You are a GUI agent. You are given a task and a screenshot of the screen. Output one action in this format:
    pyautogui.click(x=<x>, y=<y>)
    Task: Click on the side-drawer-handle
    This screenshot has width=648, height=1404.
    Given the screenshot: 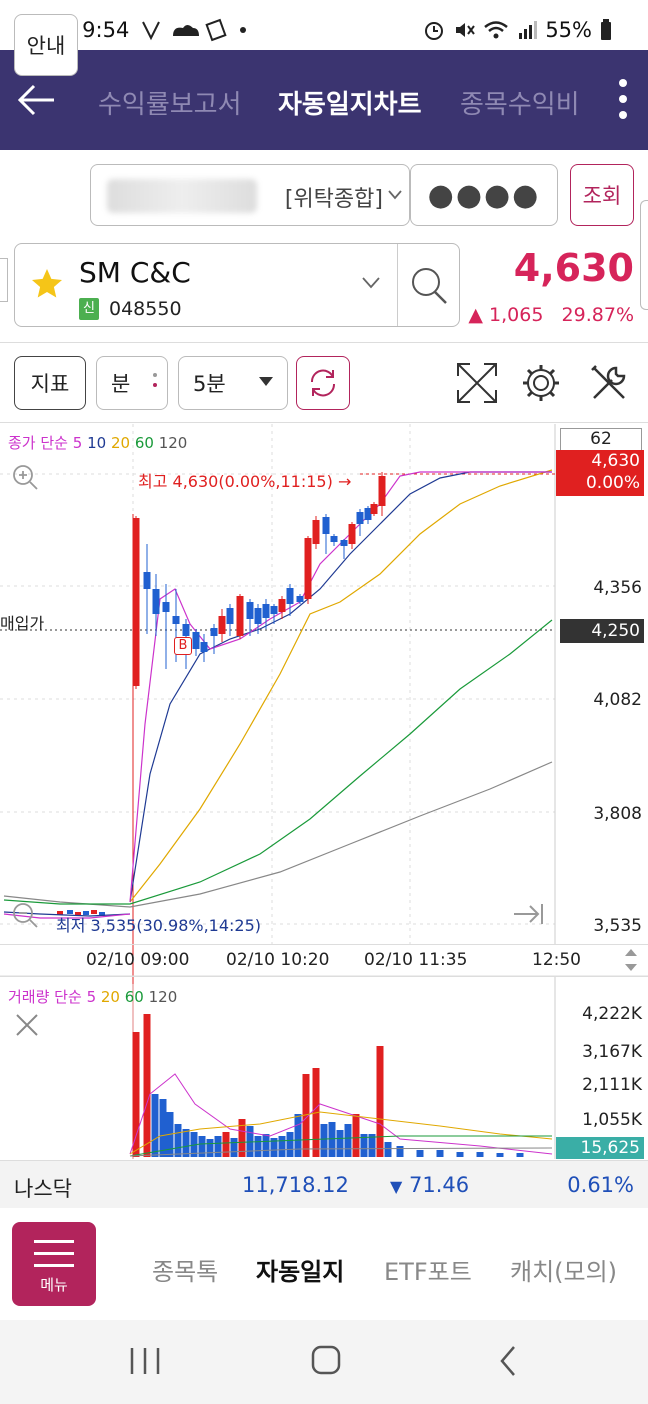 What is the action you would take?
    pyautogui.click(x=644, y=255)
    